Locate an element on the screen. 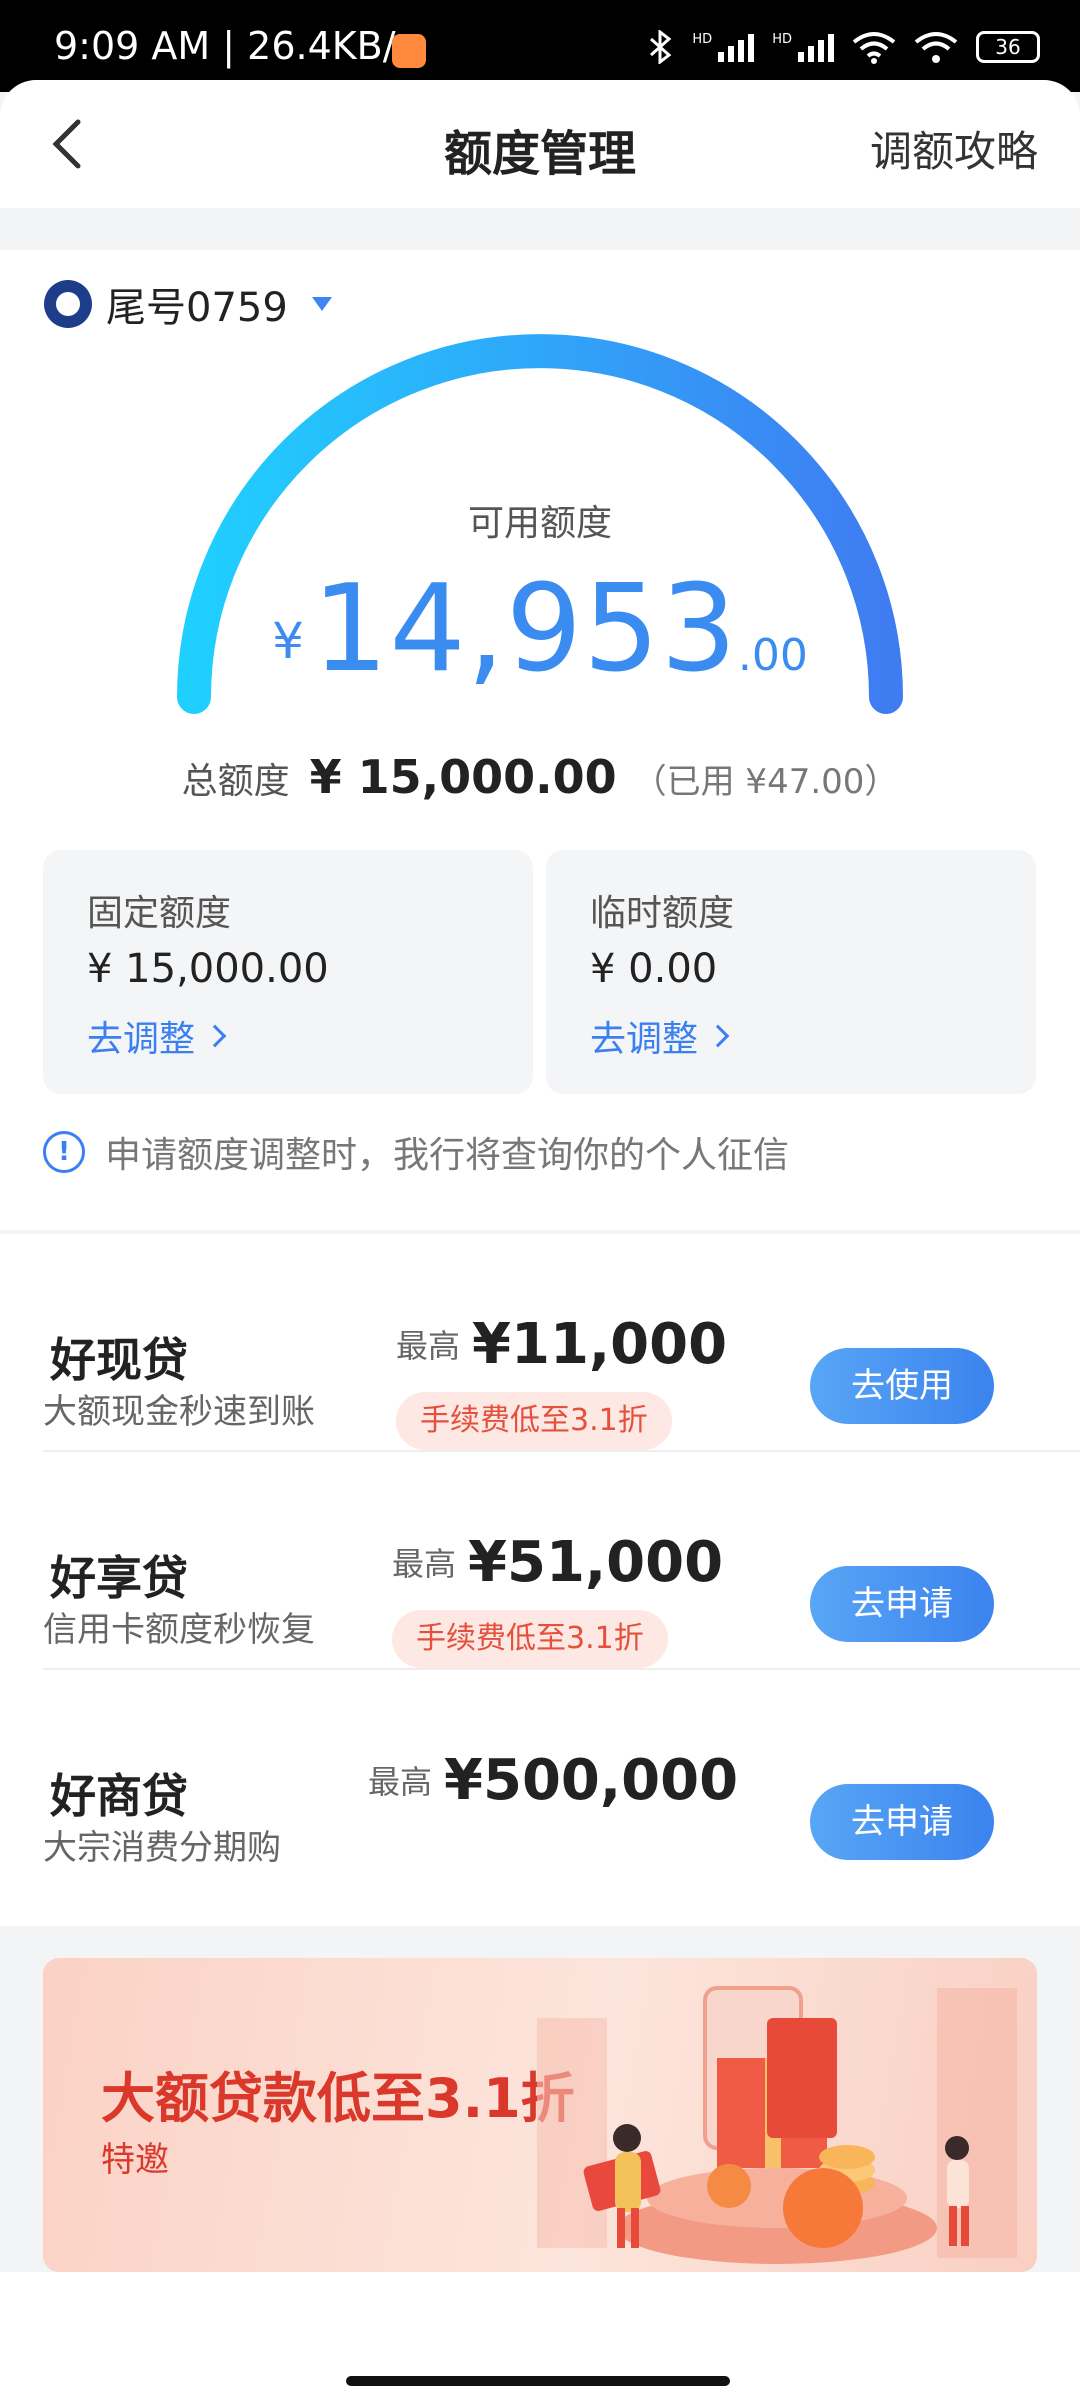 This screenshot has height=2400, width=1080. status-bar: 9:09 AM | 26.4KB/s HD HD 36 is located at coordinates (540, 46).